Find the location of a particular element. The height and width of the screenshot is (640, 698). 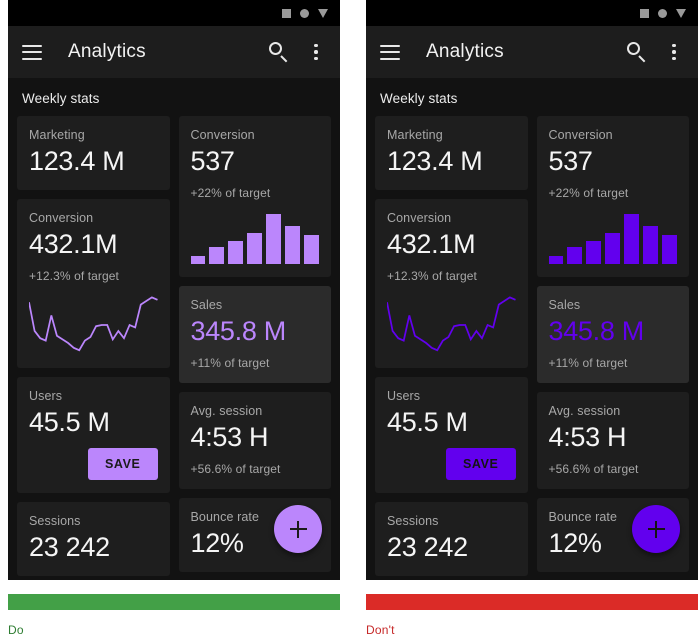

dont-caption: Don't is located at coordinates (380, 630).